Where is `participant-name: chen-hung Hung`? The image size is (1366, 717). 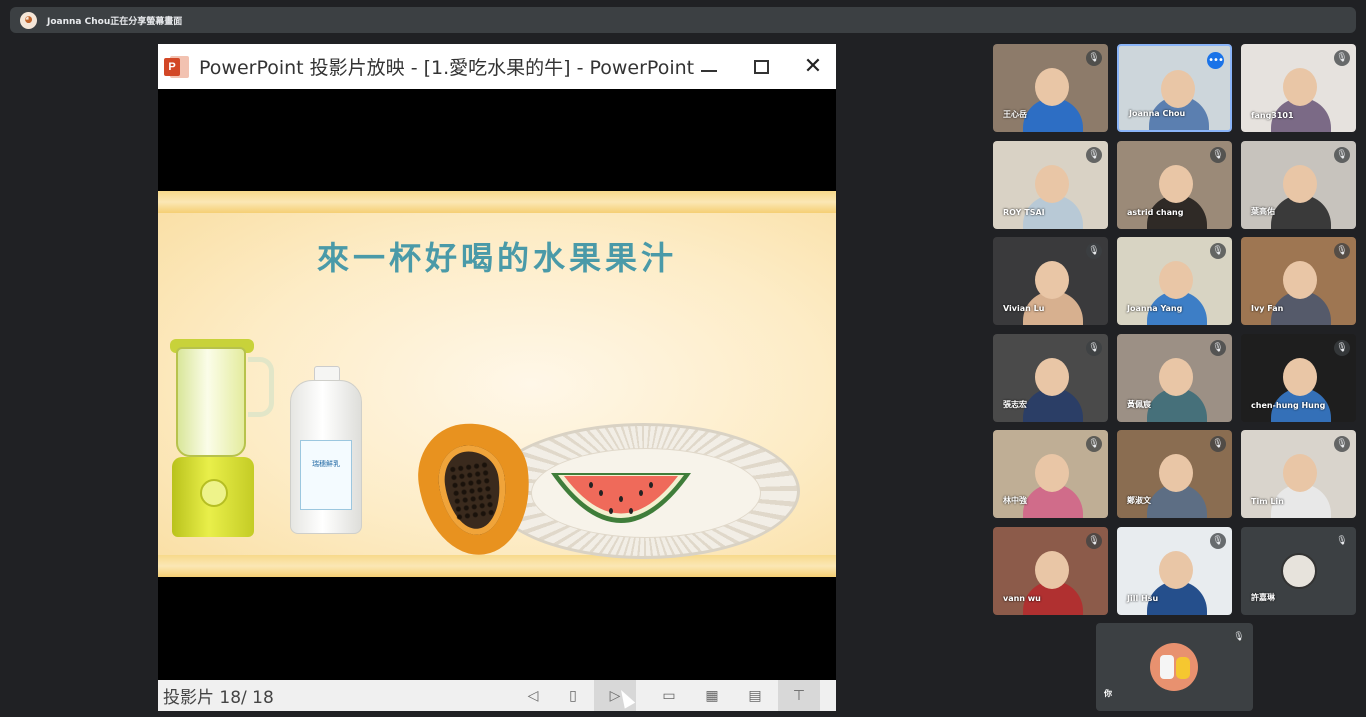
participant-name: chen-hung Hung is located at coordinates (1288, 405).